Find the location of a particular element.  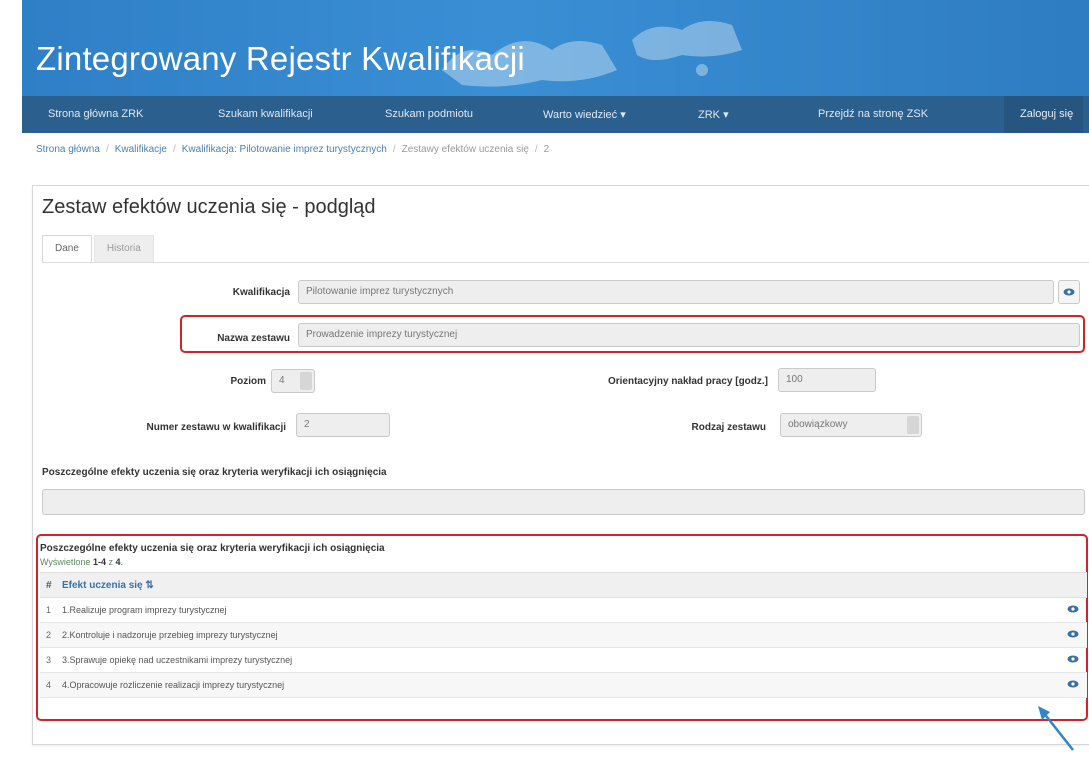

page-title: Zestaw efektów uczenia się - podgląd is located at coordinates (209, 207).